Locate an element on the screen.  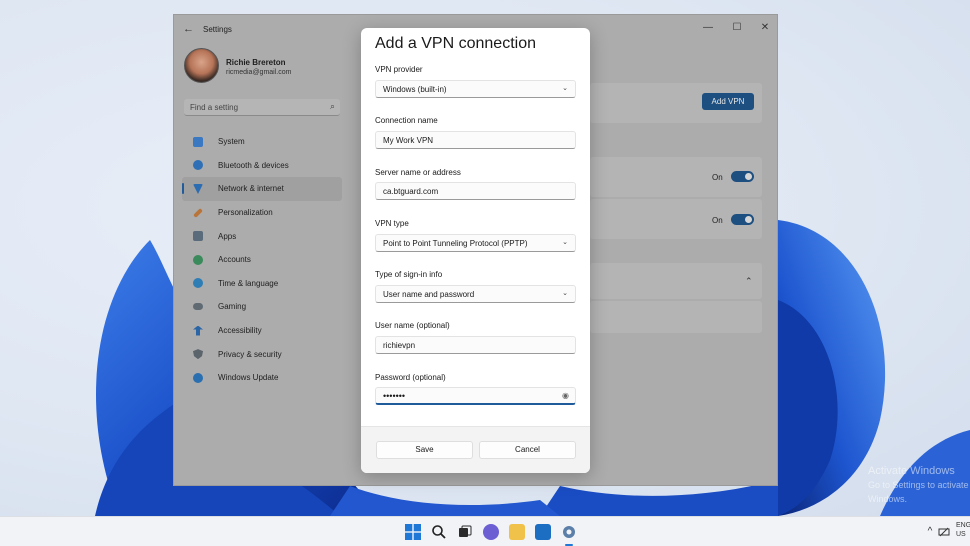
vpn-provider-select: Windows (built-in) ⌄ is located at coordinates (475, 89).